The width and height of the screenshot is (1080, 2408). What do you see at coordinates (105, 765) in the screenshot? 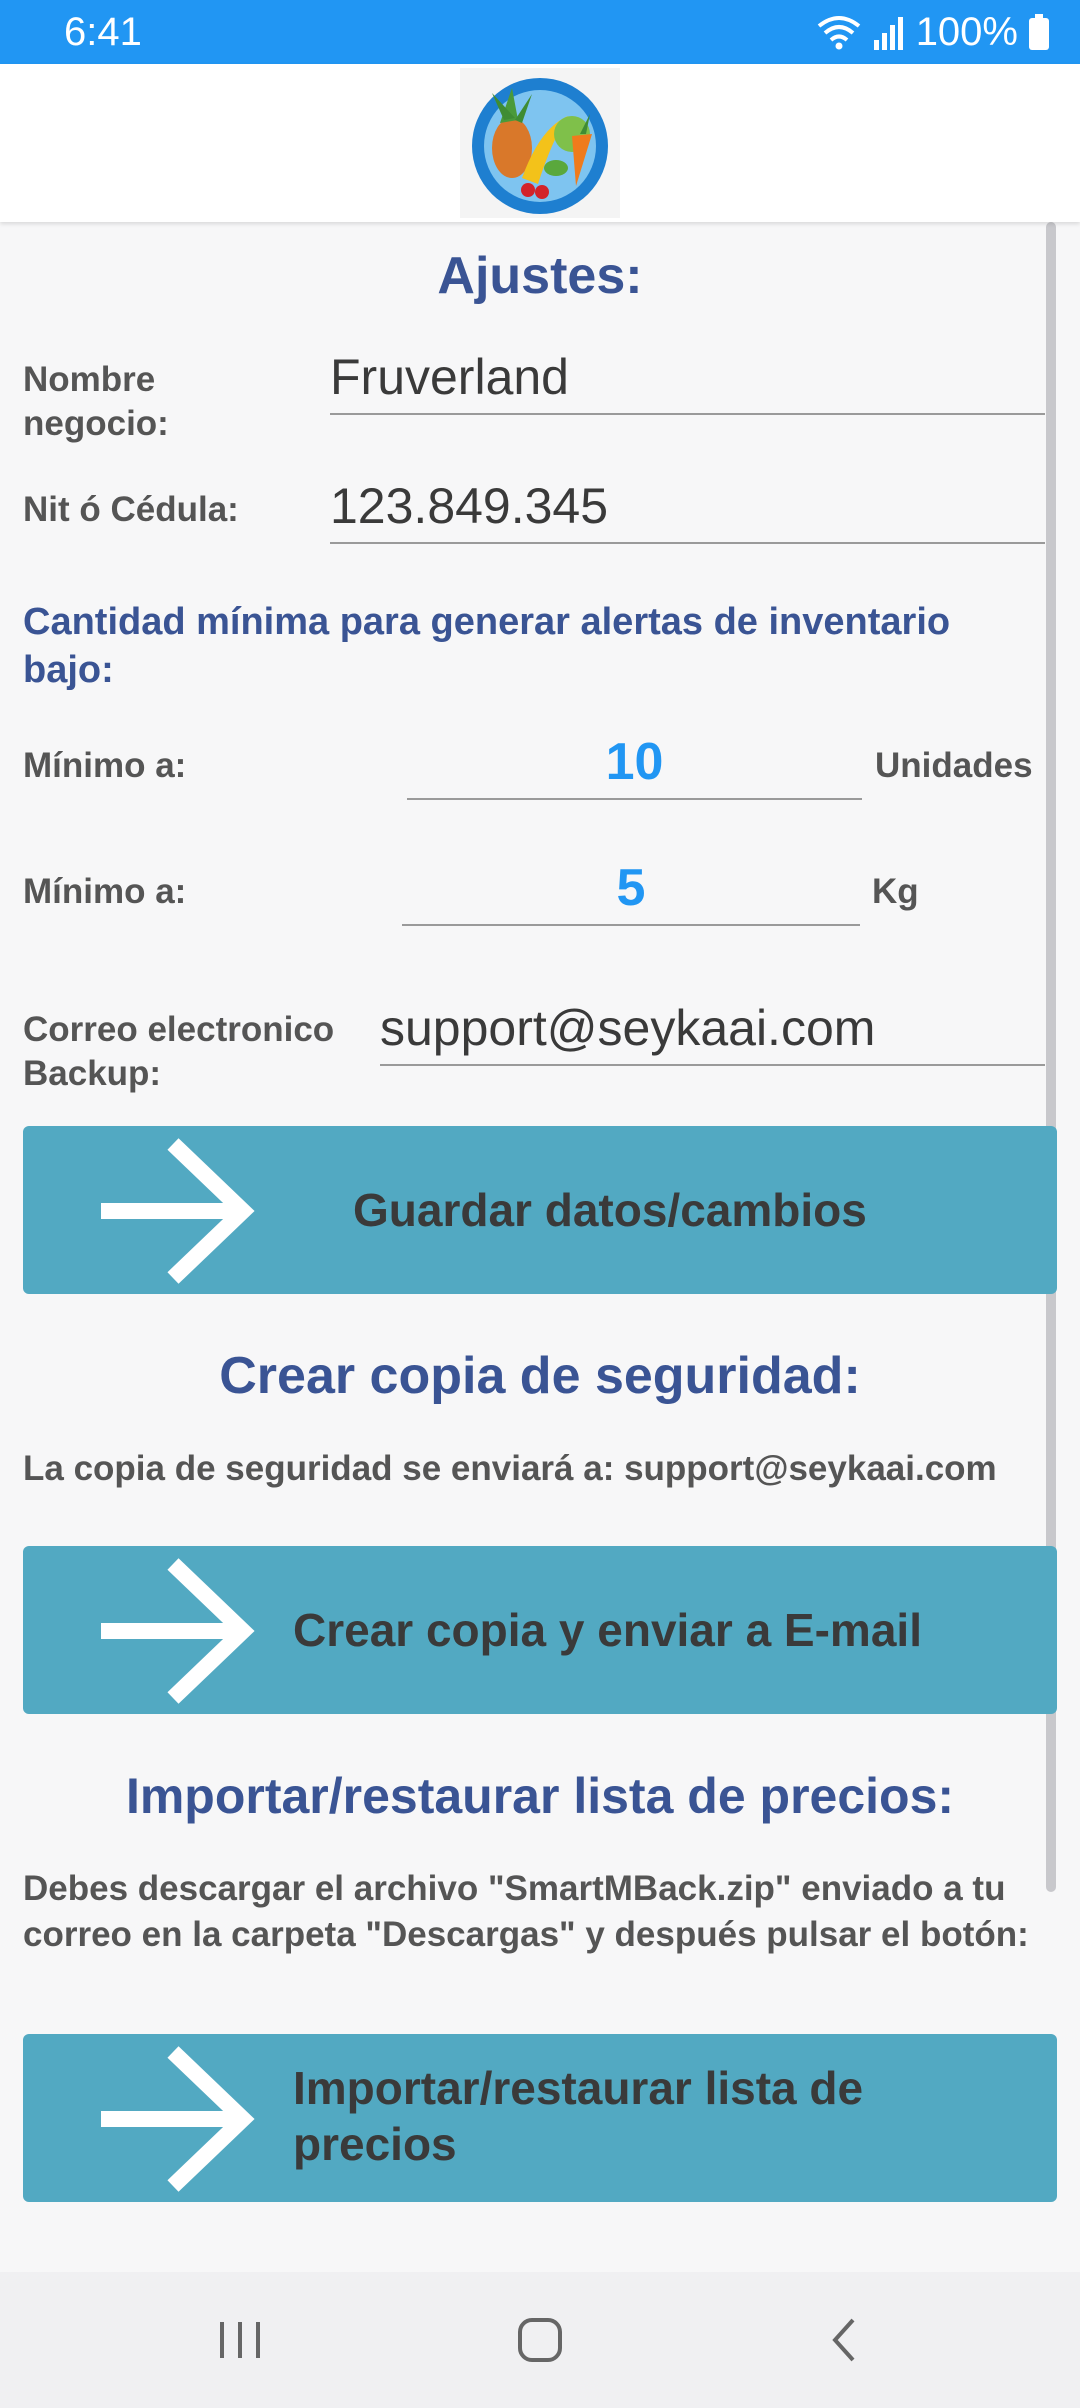
I see `min-units-label: Mínimo a:` at bounding box center [105, 765].